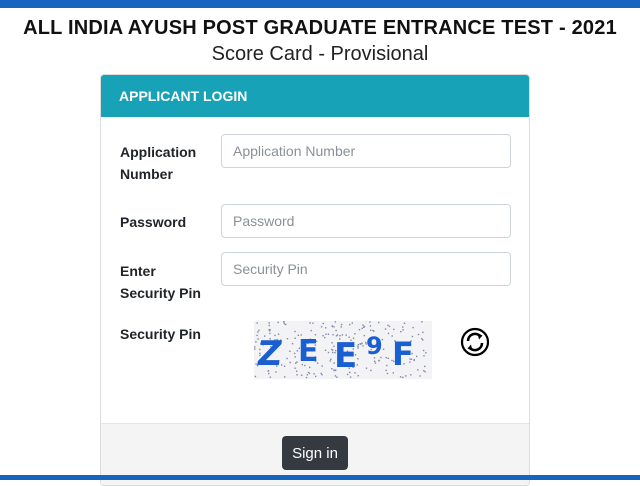 The height and width of the screenshot is (486, 640). I want to click on security-pin-input, so click(366, 269).